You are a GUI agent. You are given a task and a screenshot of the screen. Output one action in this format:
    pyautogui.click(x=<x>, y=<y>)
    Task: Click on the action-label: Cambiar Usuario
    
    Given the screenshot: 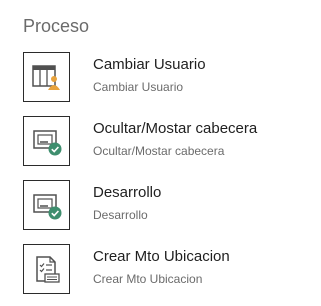 What is the action you would take?
    pyautogui.click(x=149, y=64)
    